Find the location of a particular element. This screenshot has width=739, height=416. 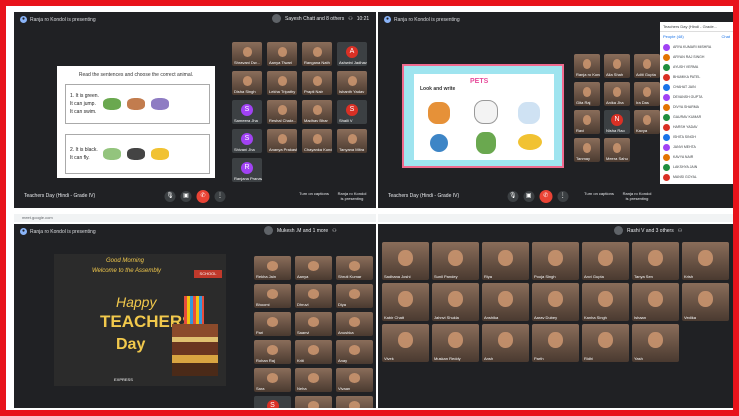

participant-tile: Pooja Singh is located at coordinates (555, 261).